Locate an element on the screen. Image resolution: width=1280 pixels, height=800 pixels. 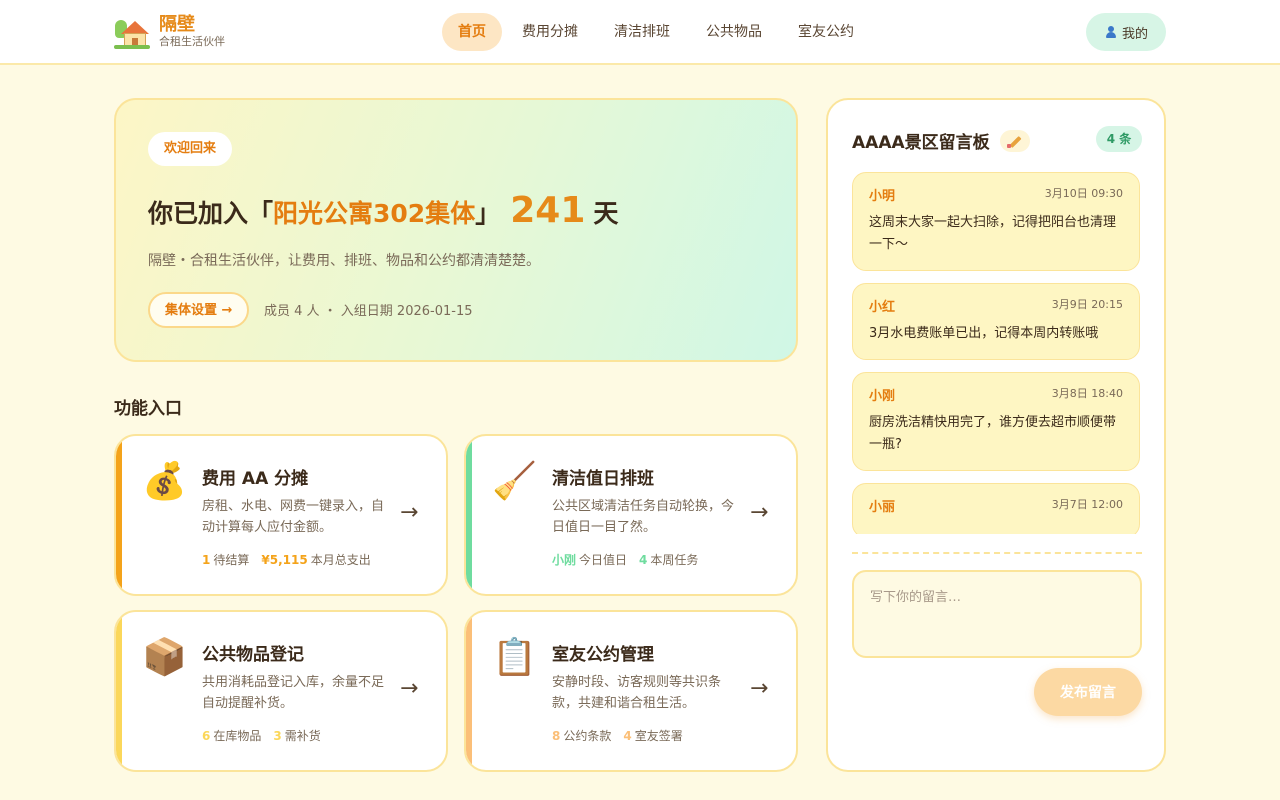
nav-cleaning: 清洁排班 is located at coordinates (642, 32).